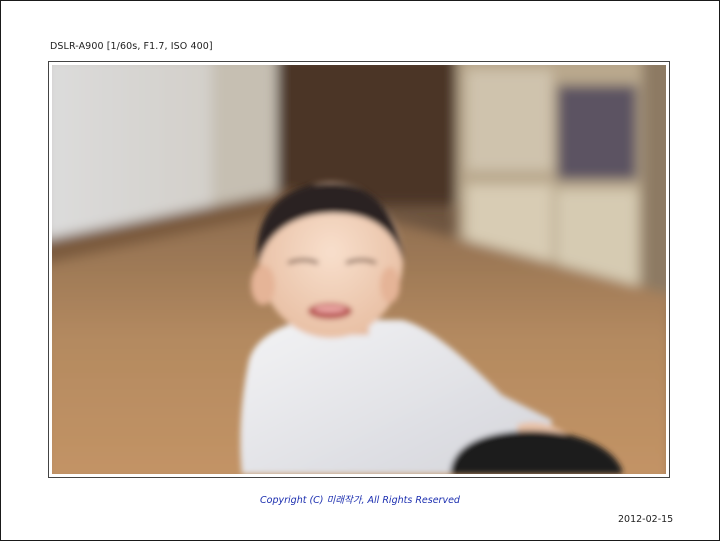 This screenshot has height=541, width=720. What do you see at coordinates (131, 46) in the screenshot?
I see `camera-exif-caption: DSLR-A900 [1/60s, F1.7, ISO 400]` at bounding box center [131, 46].